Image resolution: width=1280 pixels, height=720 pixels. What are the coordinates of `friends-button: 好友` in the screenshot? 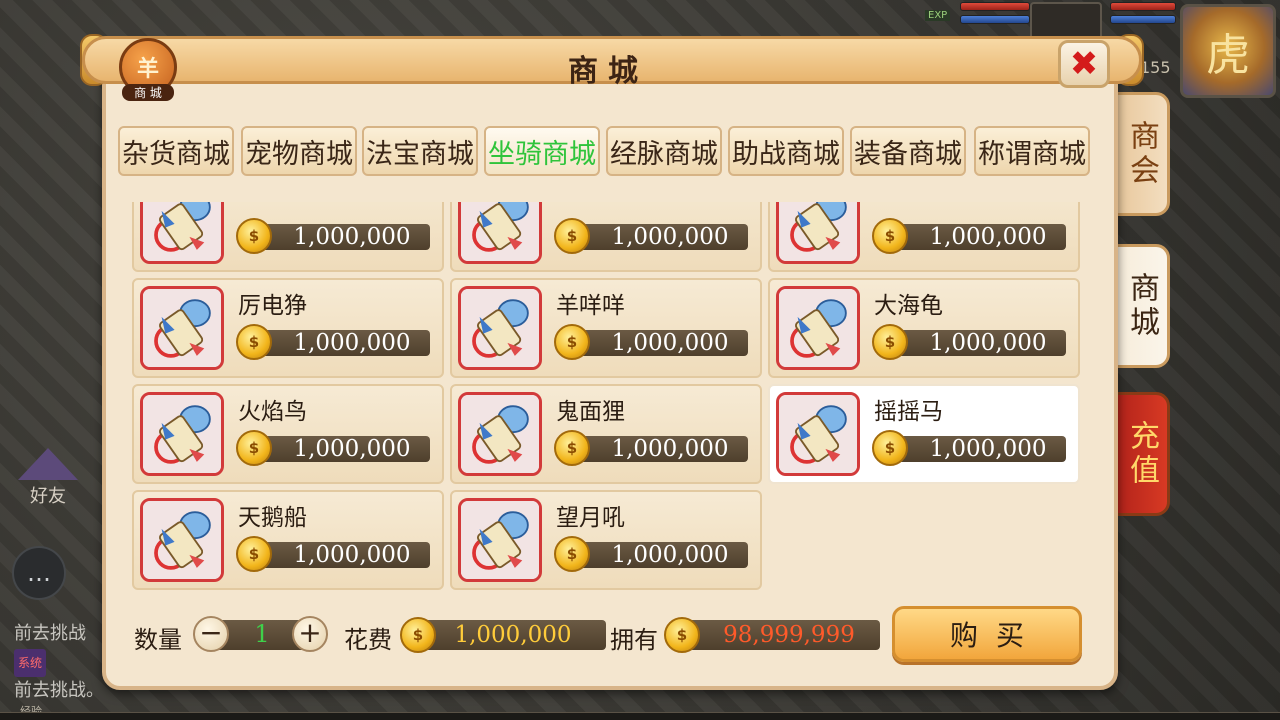 It's located at (48, 484).